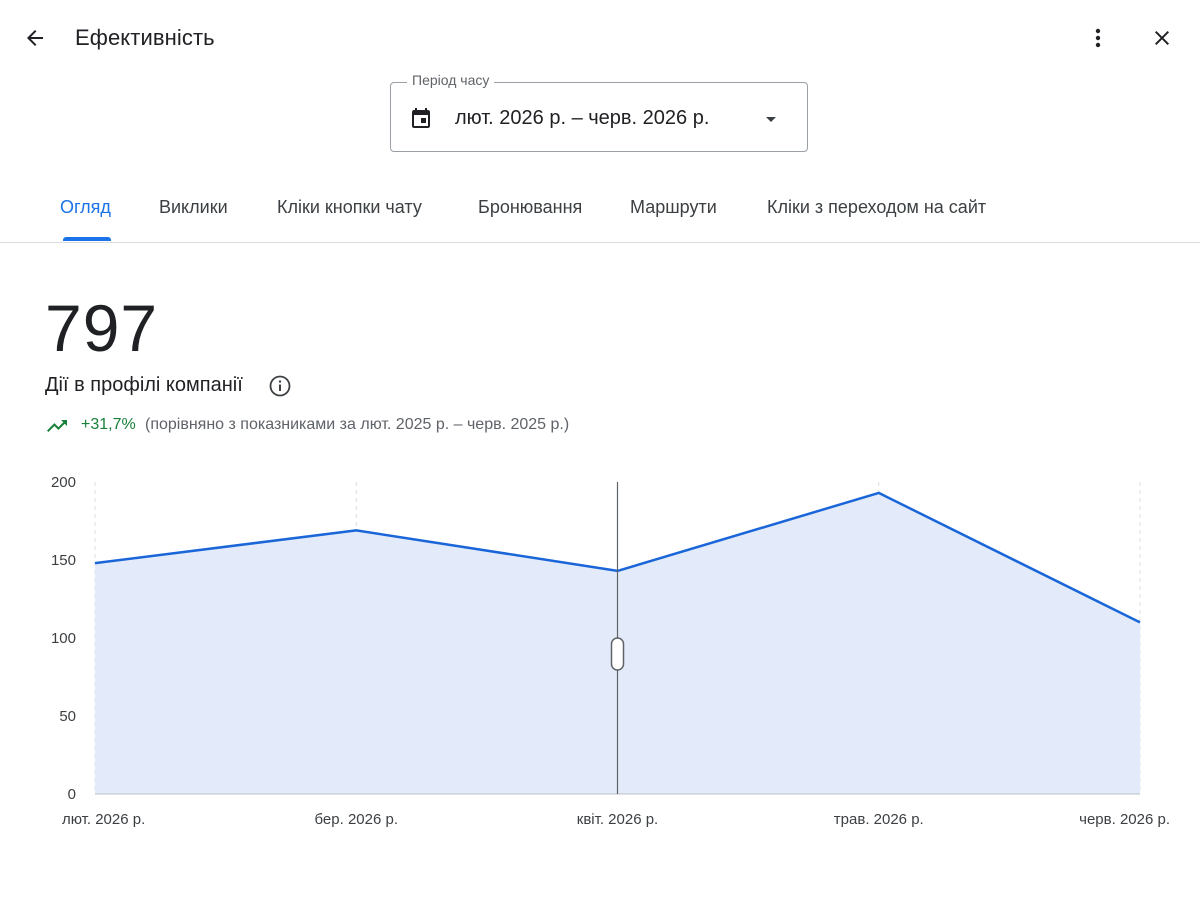  What do you see at coordinates (63, 482) in the screenshot?
I see `y-tick-label: 200` at bounding box center [63, 482].